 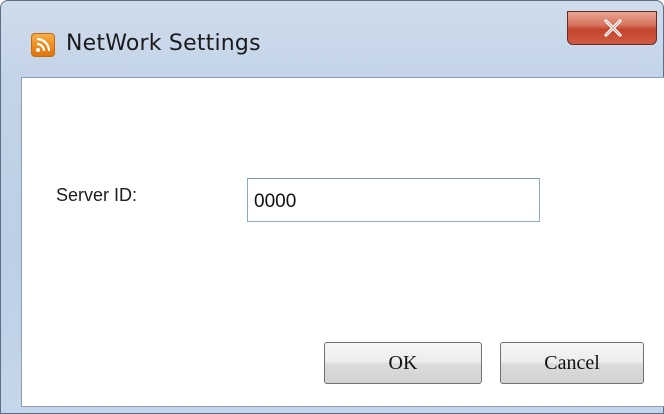 What do you see at coordinates (403, 363) in the screenshot?
I see `ok-button: OK` at bounding box center [403, 363].